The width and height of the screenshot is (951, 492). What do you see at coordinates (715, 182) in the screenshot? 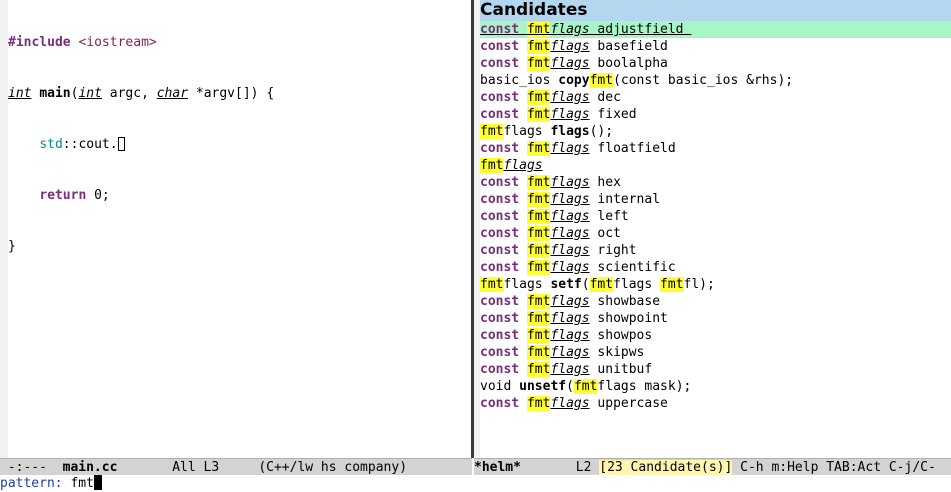
I see `candidate-item: const fmtflags hex` at bounding box center [715, 182].